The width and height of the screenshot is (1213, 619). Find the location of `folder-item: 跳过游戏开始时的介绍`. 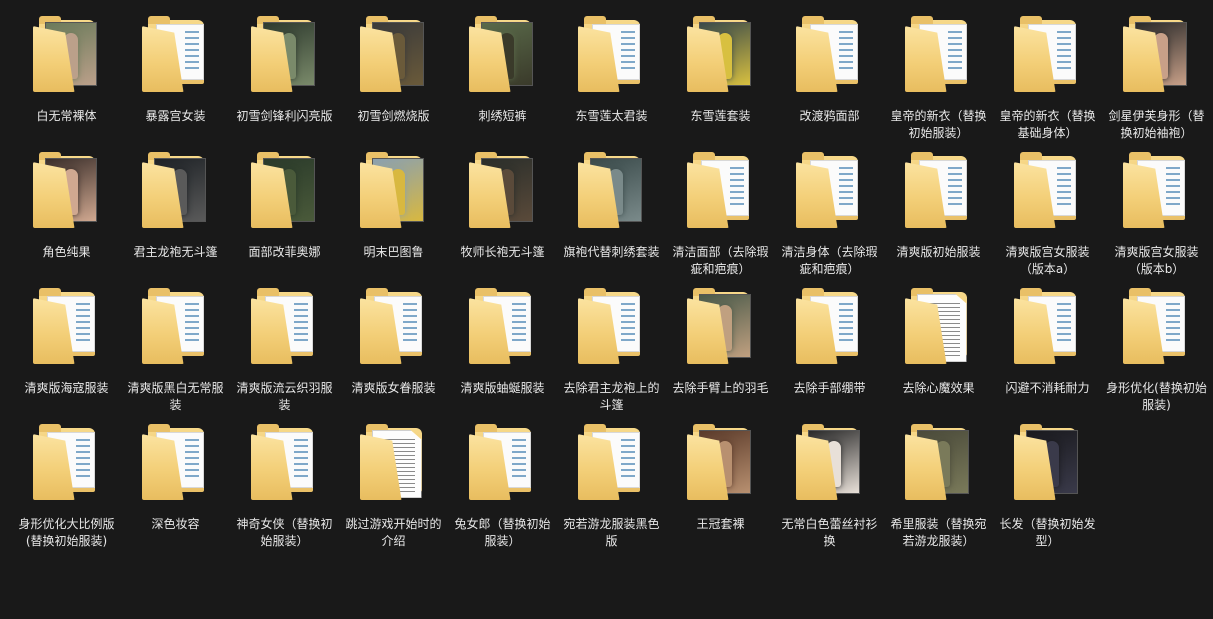

folder-item: 跳过游戏开始时的介绍 is located at coordinates (393, 488).